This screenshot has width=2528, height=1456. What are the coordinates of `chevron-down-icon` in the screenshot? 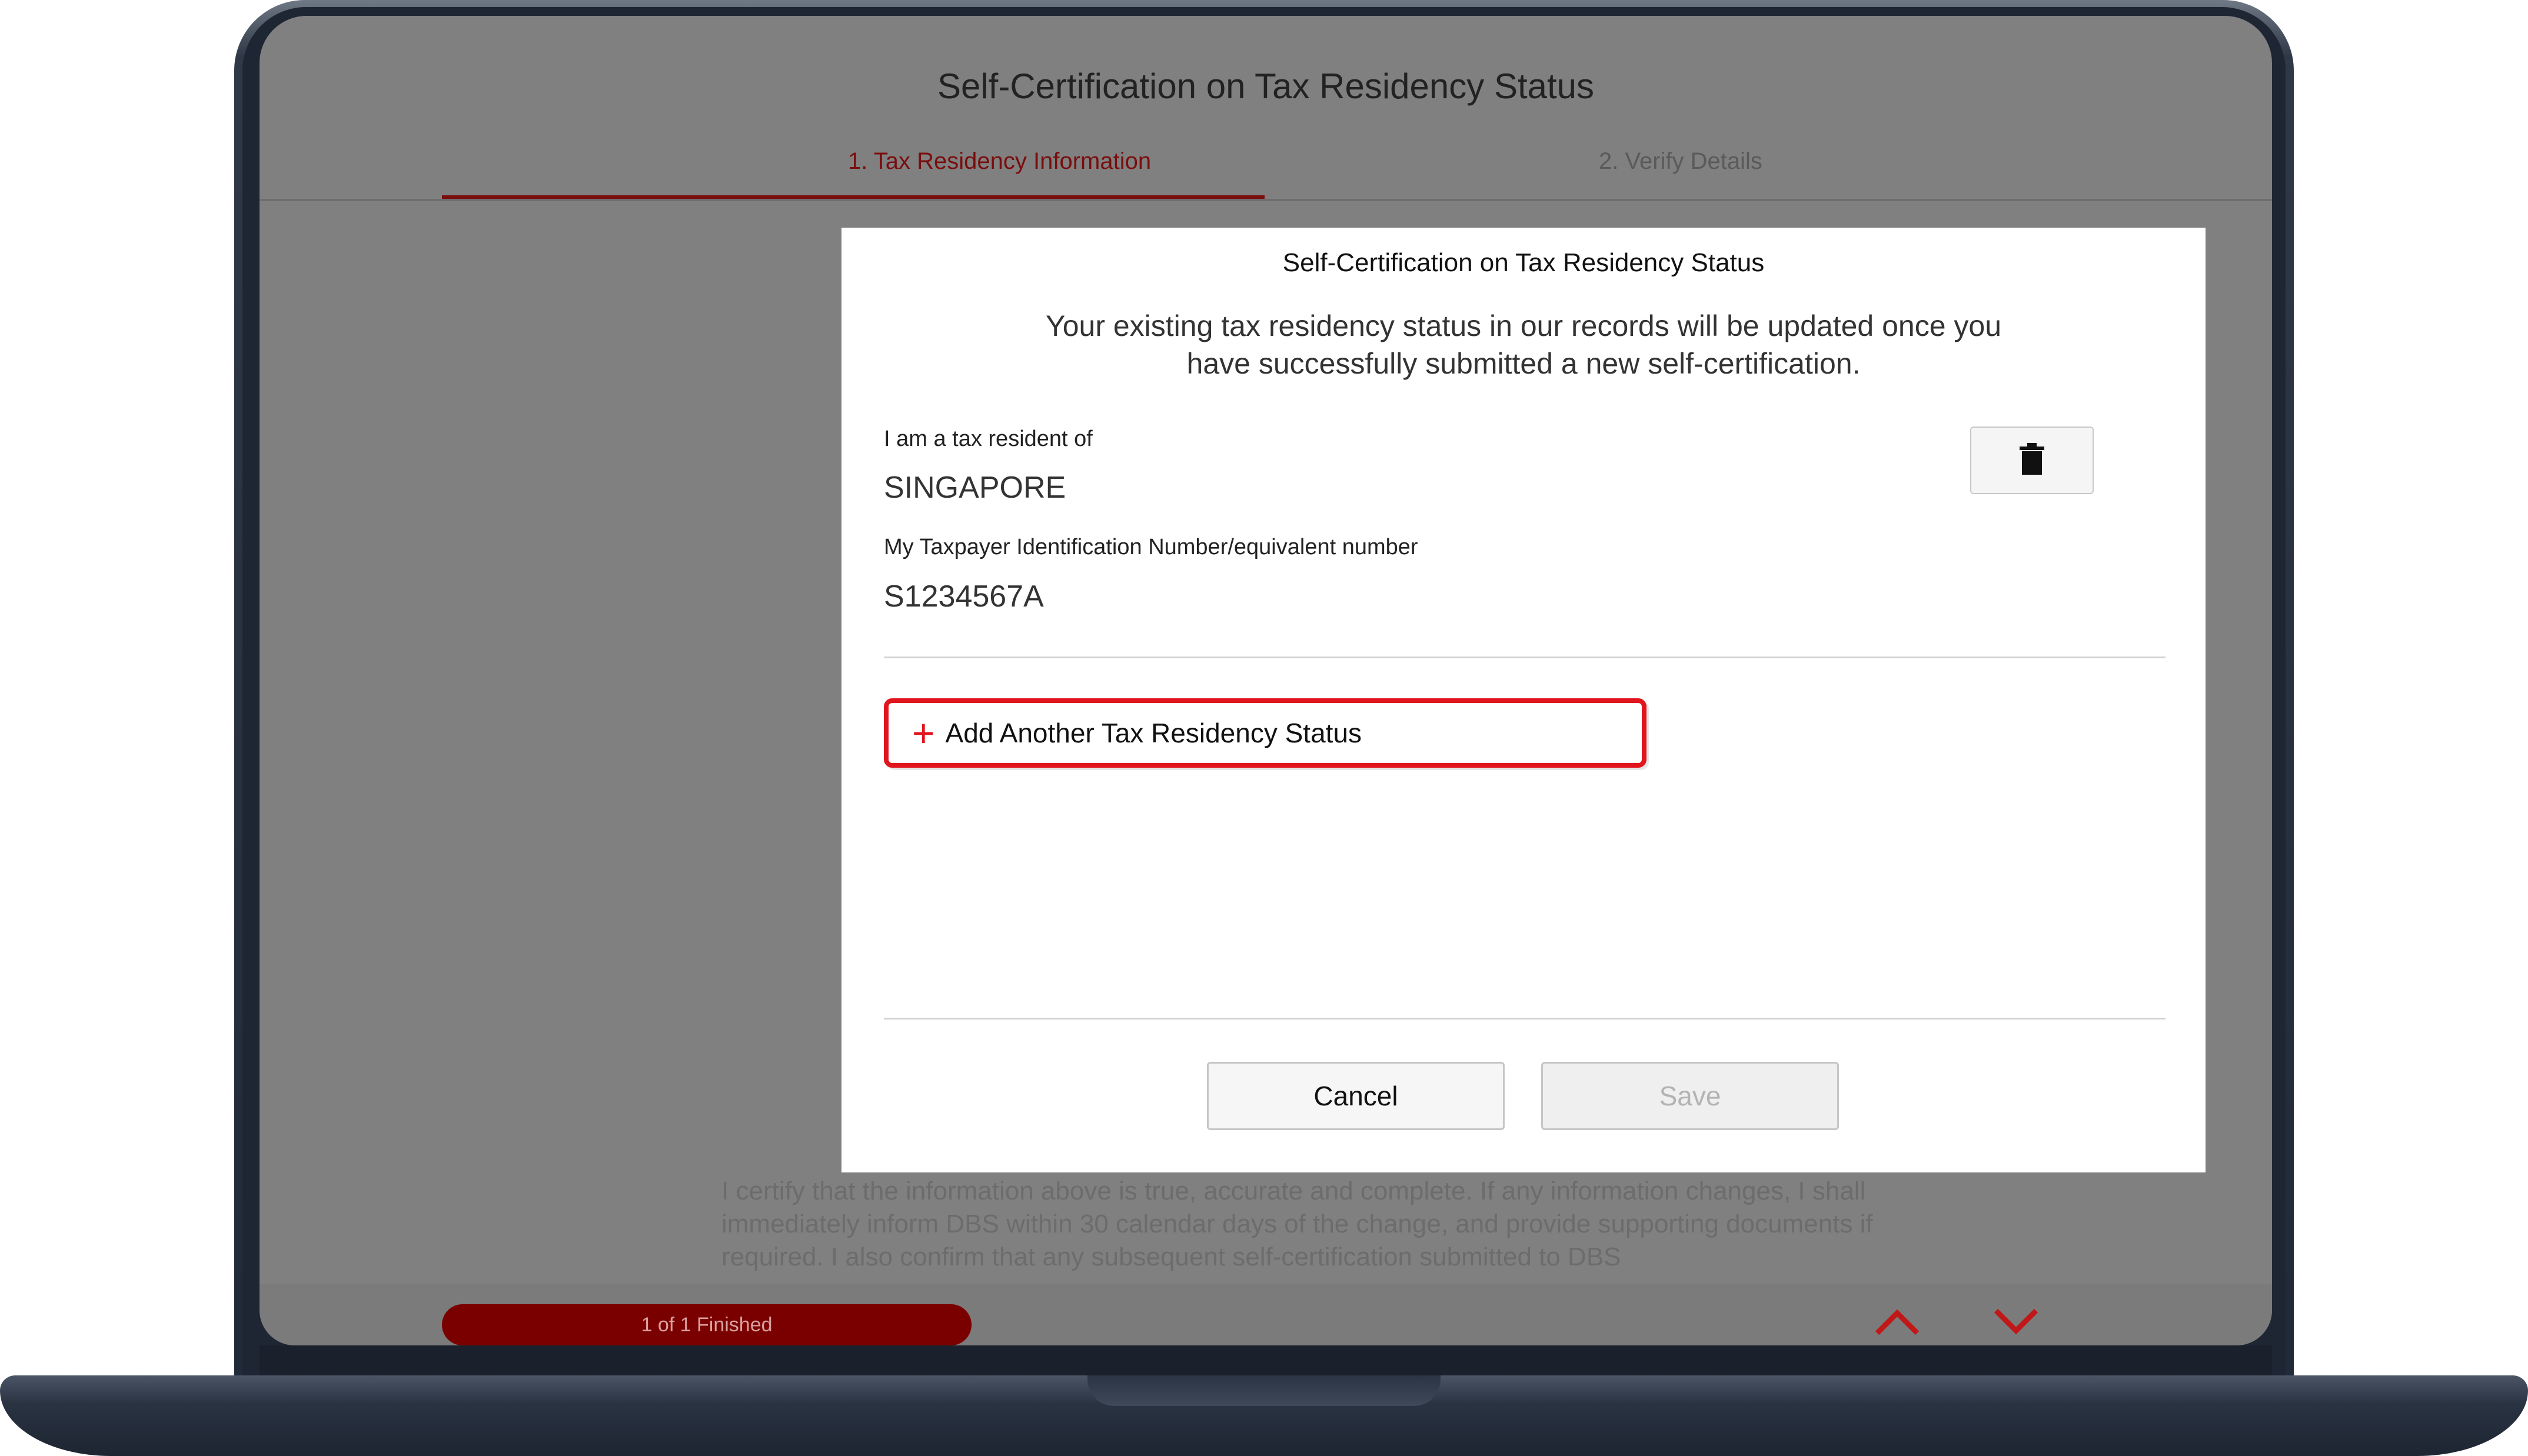 It's located at (2016, 1324).